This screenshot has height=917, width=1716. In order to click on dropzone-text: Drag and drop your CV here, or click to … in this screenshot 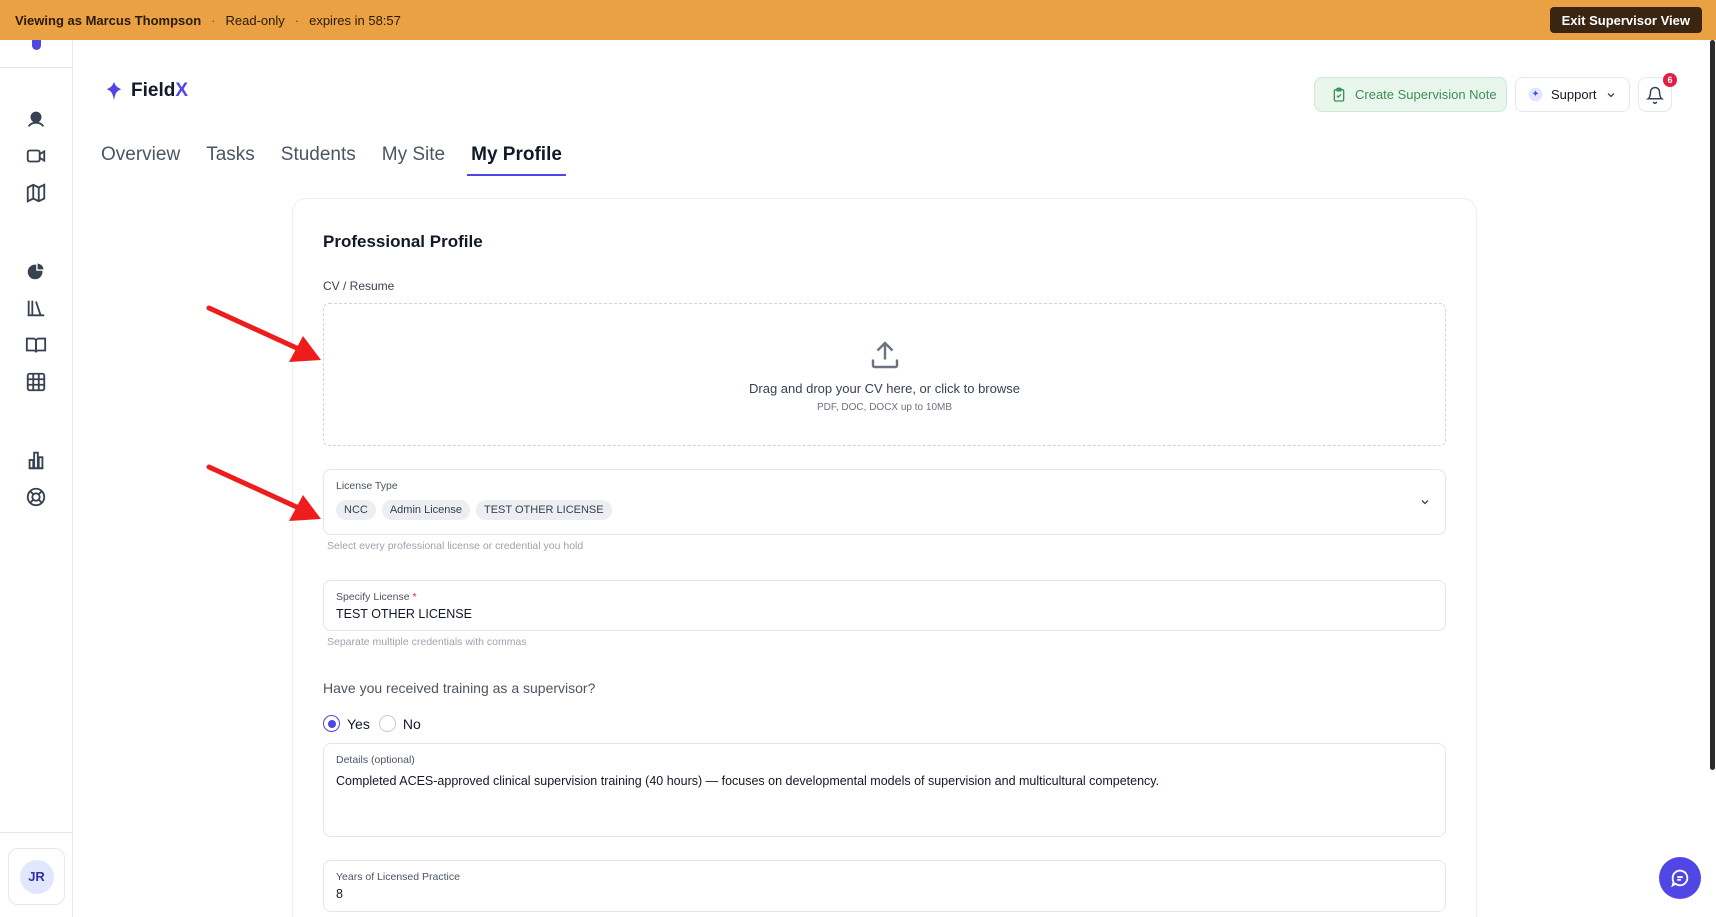, I will do `click(884, 388)`.